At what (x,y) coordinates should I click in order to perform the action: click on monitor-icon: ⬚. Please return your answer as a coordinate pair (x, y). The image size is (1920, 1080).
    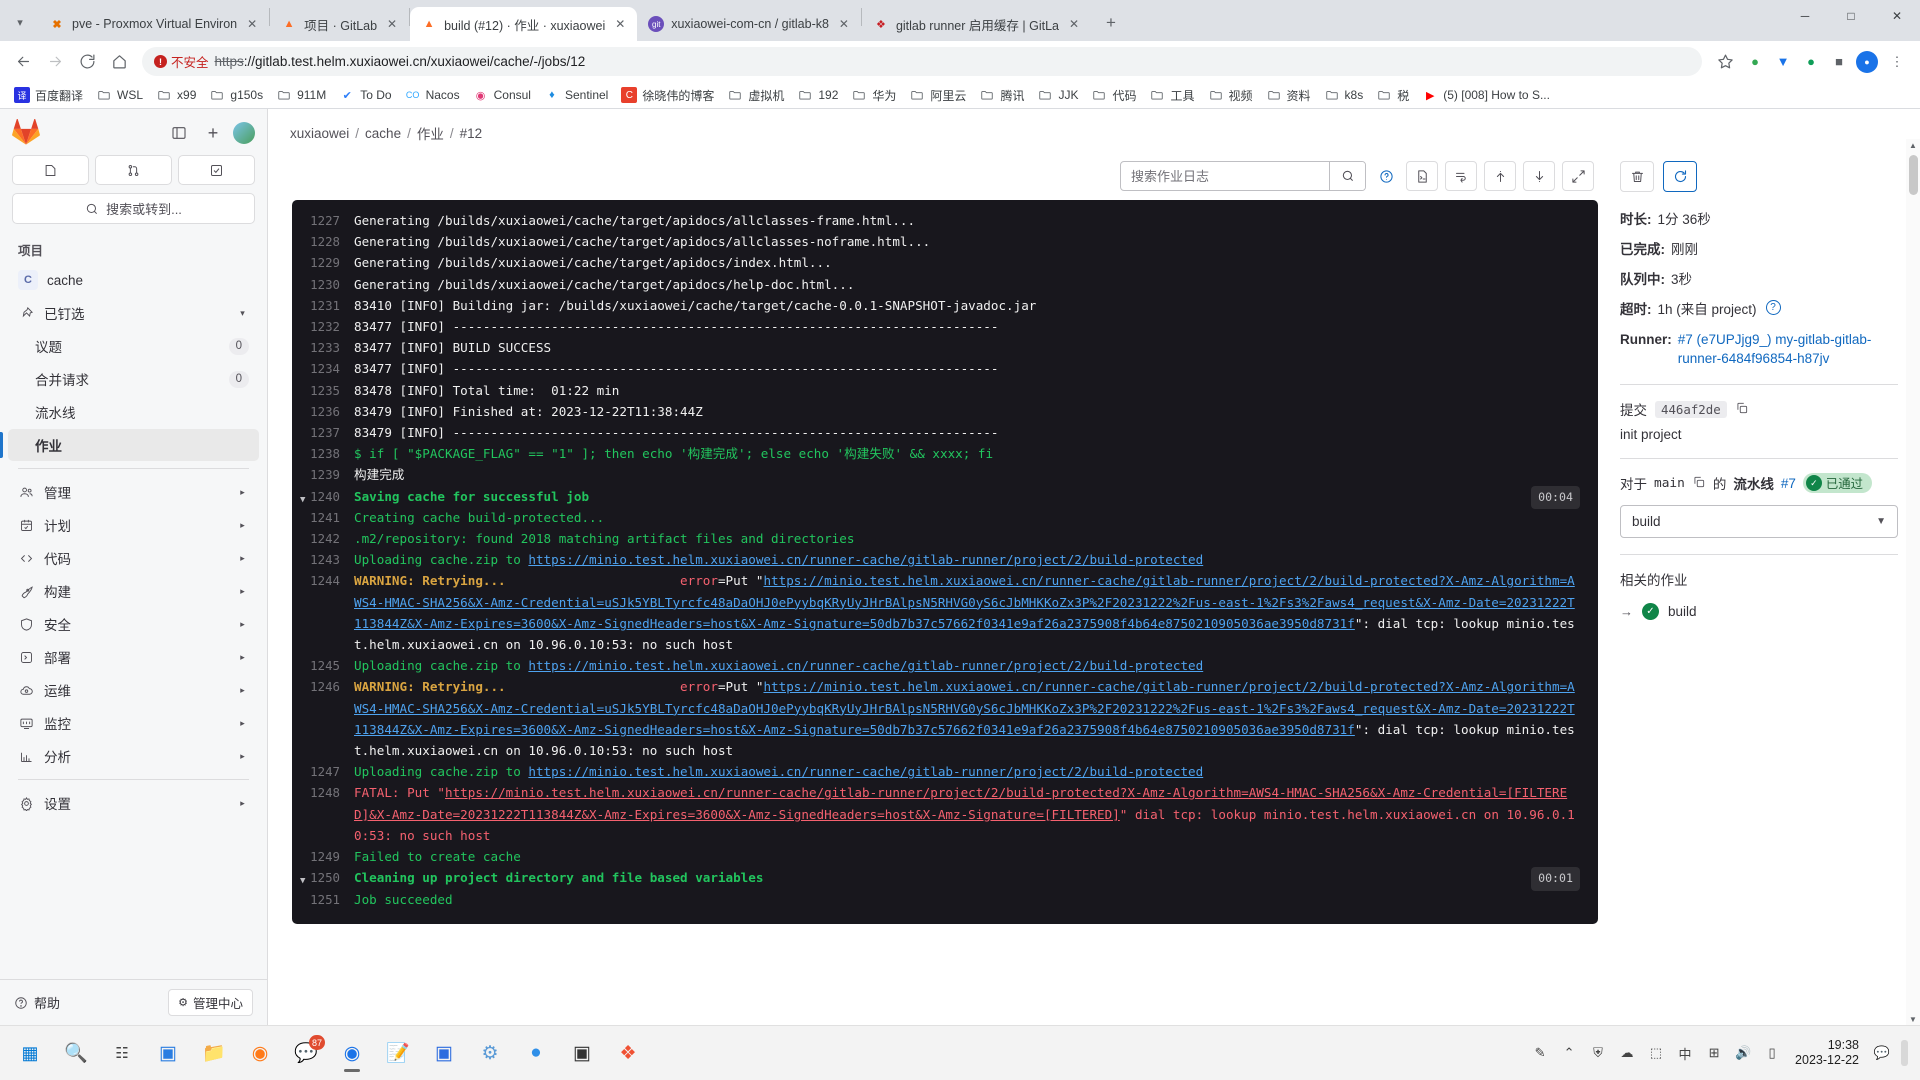
    Looking at the image, I should click on (1656, 1053).